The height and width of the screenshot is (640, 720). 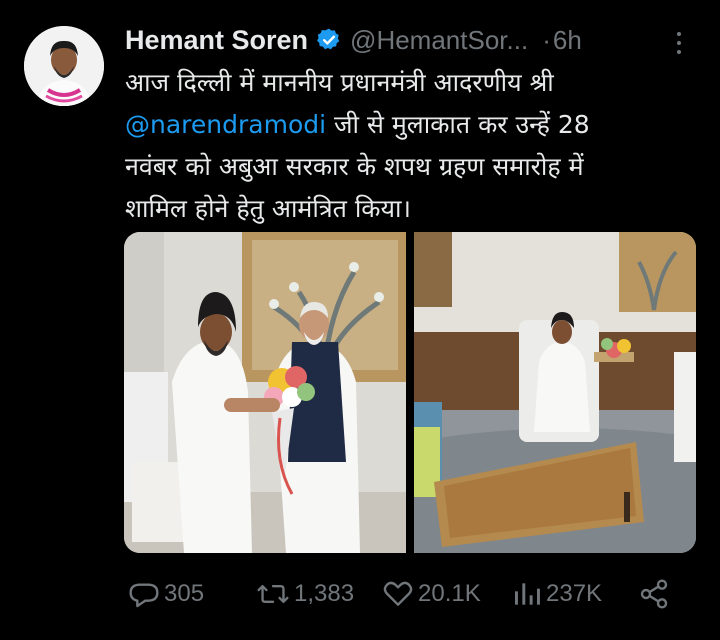 What do you see at coordinates (449, 593) in the screenshot?
I see `like-count: 20.1K` at bounding box center [449, 593].